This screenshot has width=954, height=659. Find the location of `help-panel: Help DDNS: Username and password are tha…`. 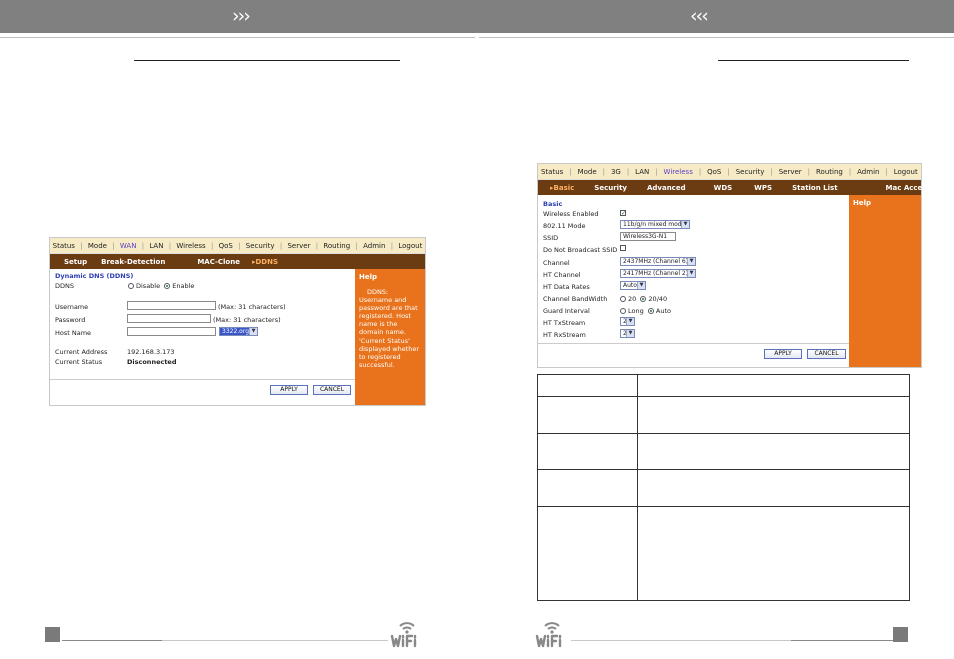

help-panel: Help DDNS: Username and password are tha… is located at coordinates (390, 337).